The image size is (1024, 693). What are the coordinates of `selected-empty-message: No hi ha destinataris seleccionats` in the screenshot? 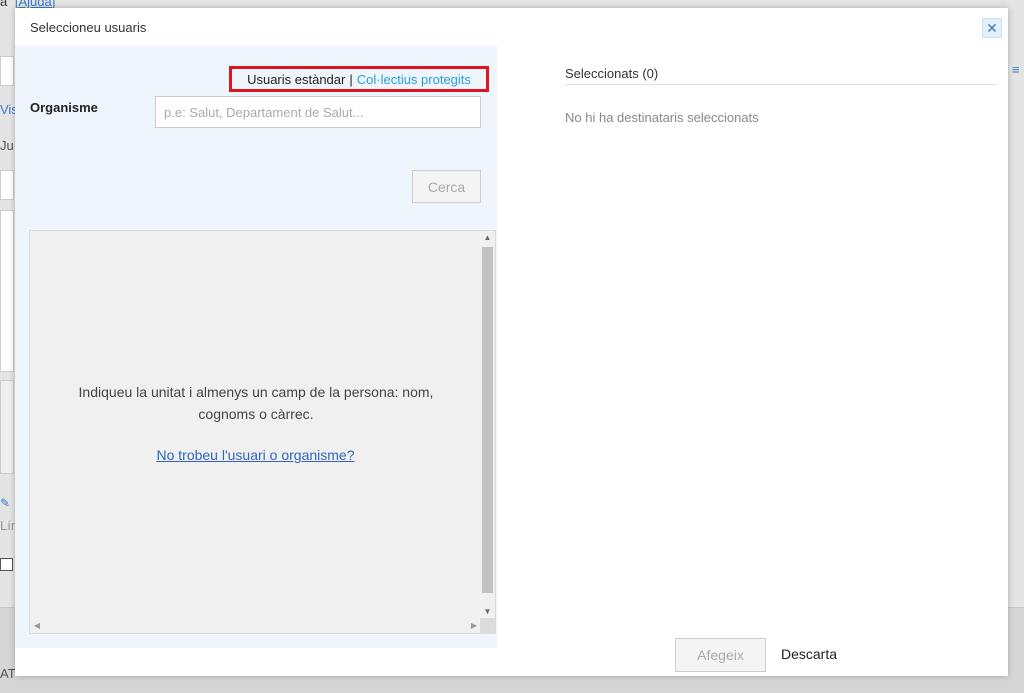 It's located at (662, 117).